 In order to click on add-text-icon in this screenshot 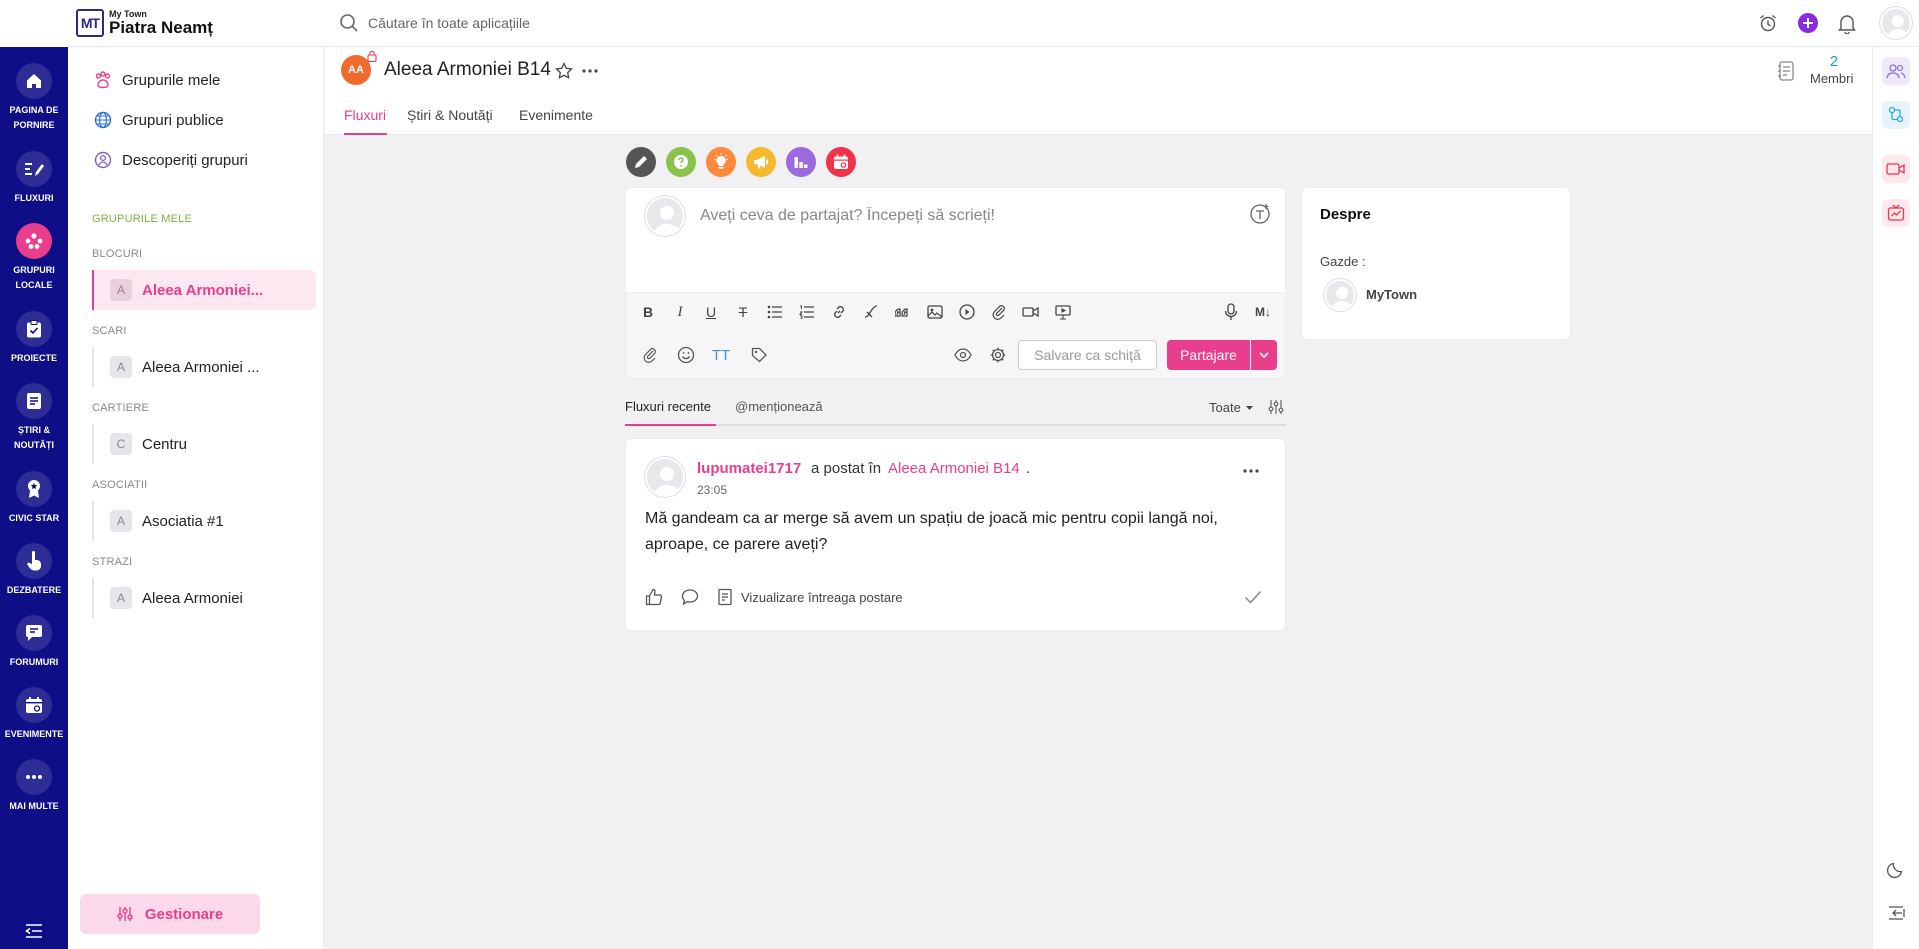, I will do `click(1260, 214)`.